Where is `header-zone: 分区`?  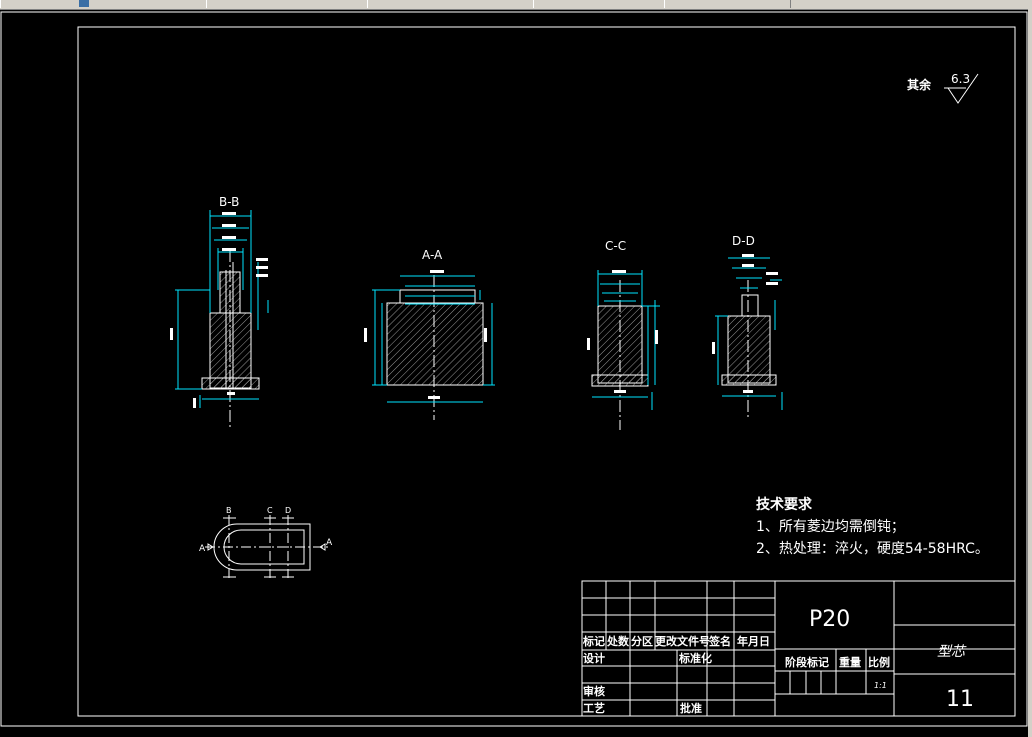
header-zone: 分区 is located at coordinates (642, 641).